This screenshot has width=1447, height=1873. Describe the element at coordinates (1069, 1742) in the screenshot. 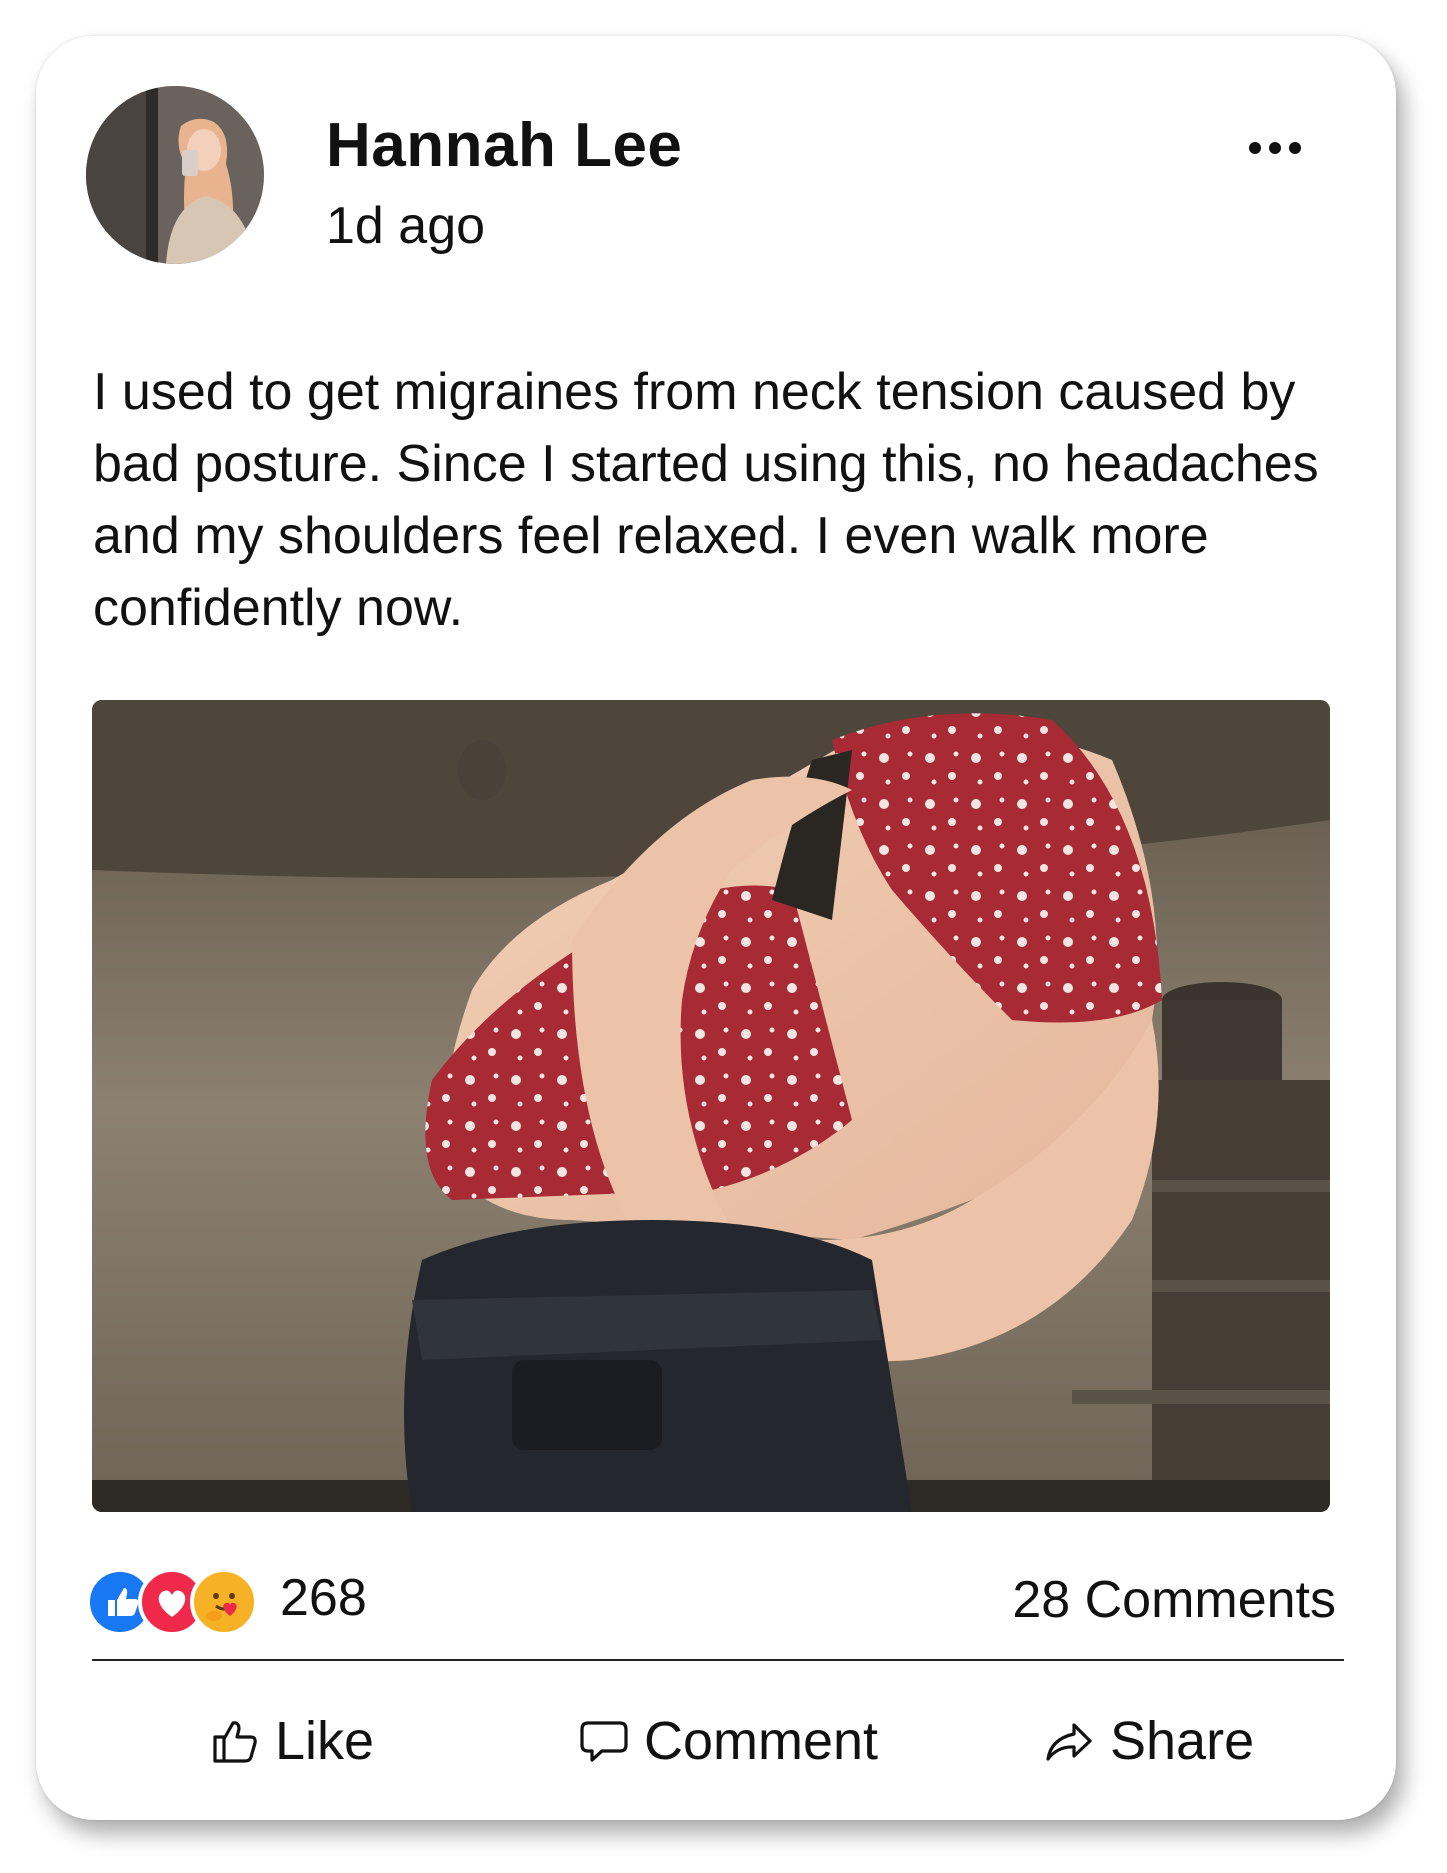

I see `share-arrow-icon` at that location.